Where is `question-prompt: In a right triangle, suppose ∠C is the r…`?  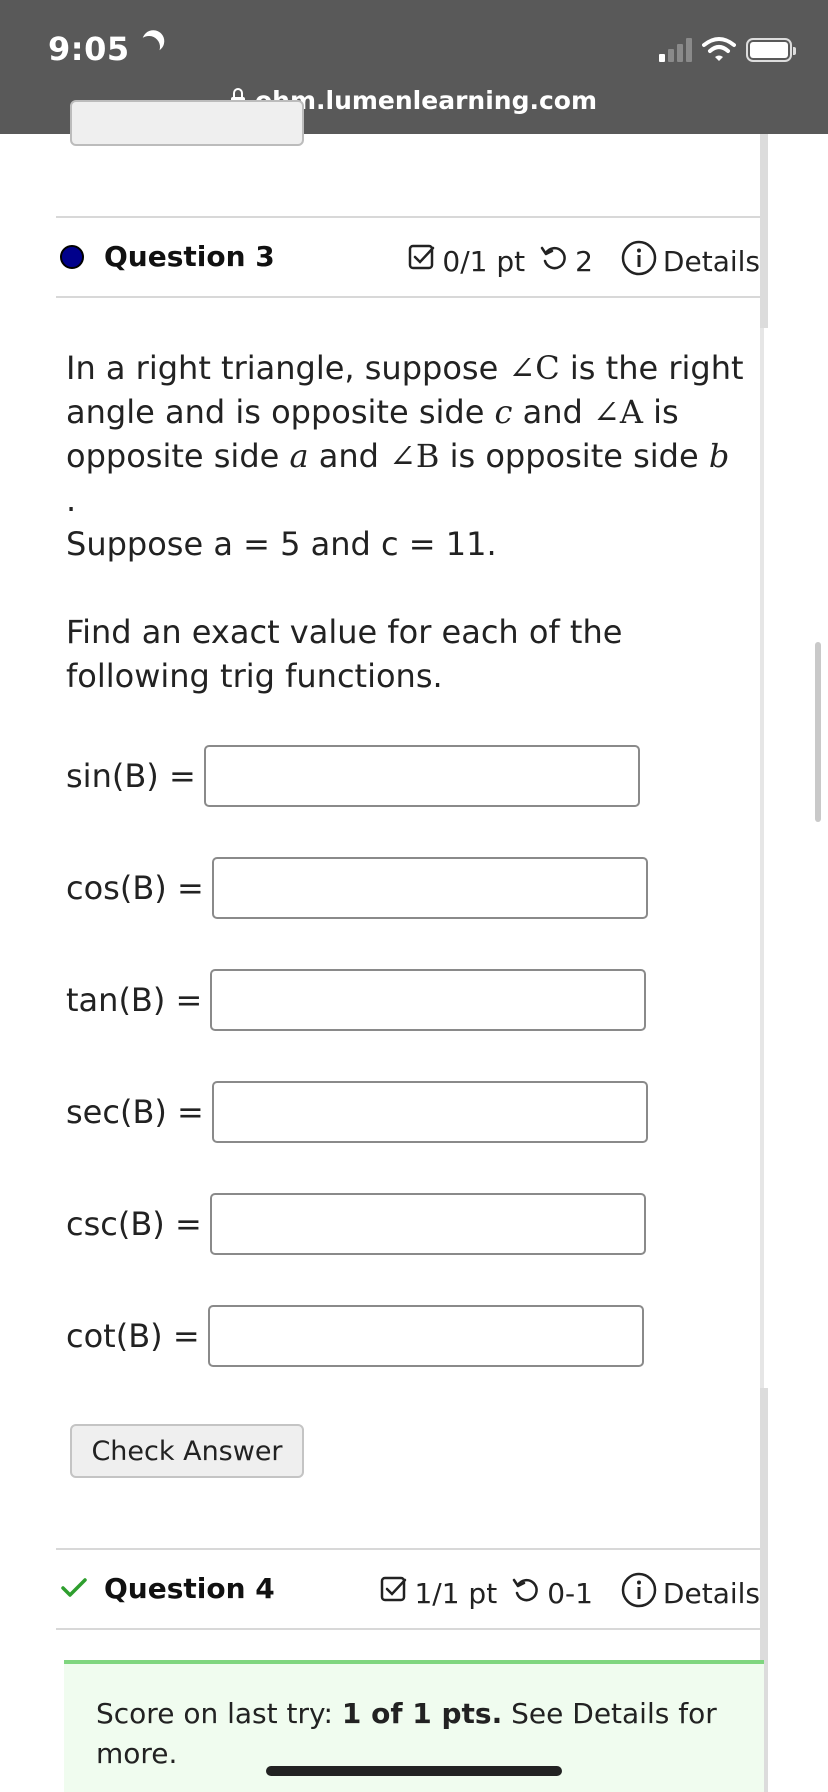
question-prompt: In a right triangle, suppose ∠C is the r… is located at coordinates (406, 434).